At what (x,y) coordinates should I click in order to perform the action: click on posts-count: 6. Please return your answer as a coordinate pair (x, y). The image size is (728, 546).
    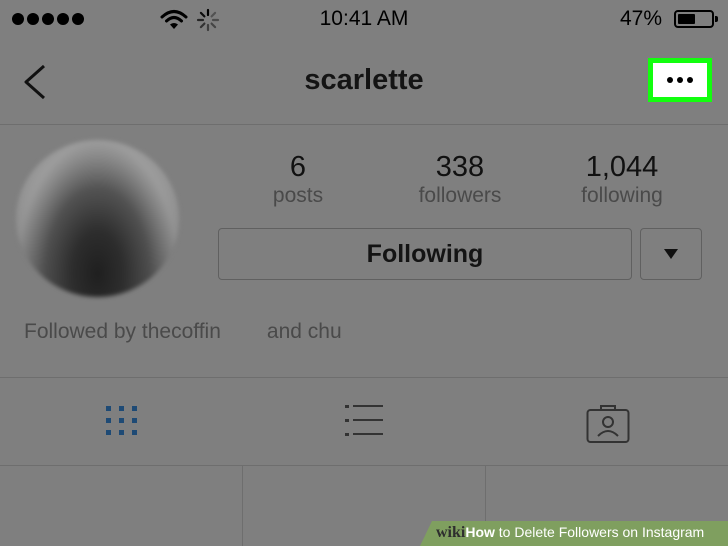
    Looking at the image, I should click on (298, 167).